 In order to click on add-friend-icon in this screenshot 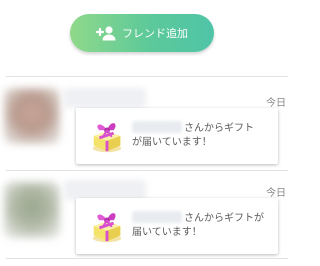, I will do `click(106, 33)`.